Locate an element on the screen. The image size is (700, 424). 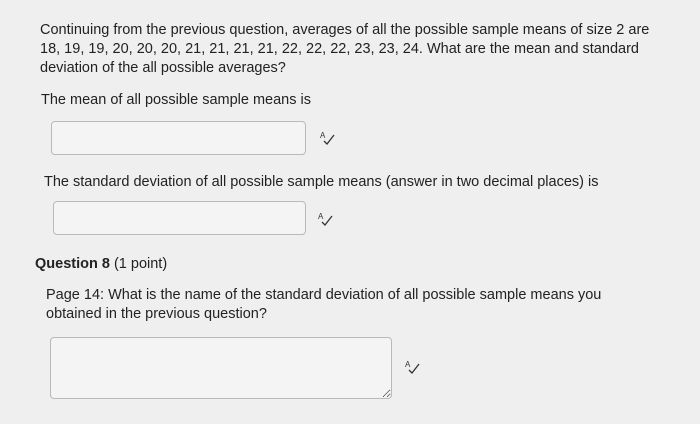
question-8-answer-textarea is located at coordinates (221, 368).